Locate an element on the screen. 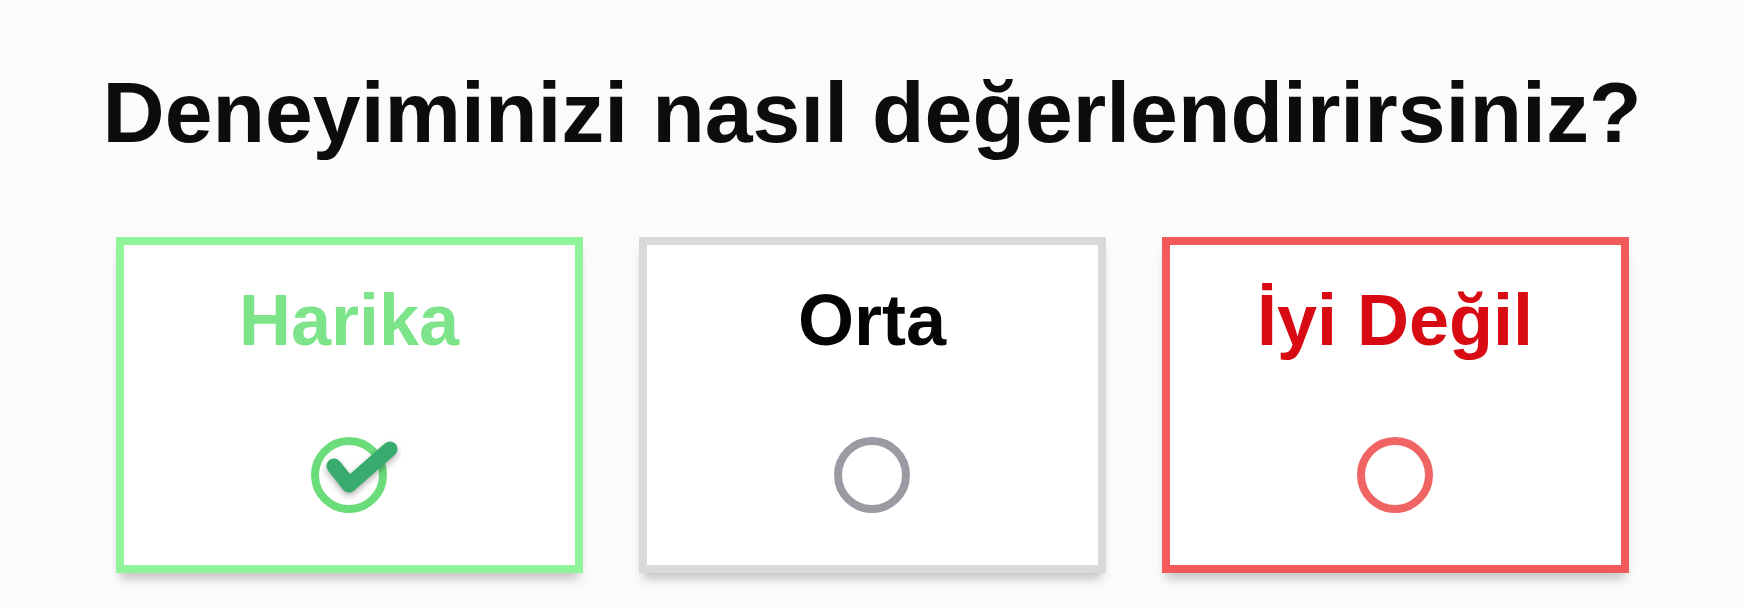 This screenshot has height=608, width=1744. rating-option: Orta is located at coordinates (872, 405).